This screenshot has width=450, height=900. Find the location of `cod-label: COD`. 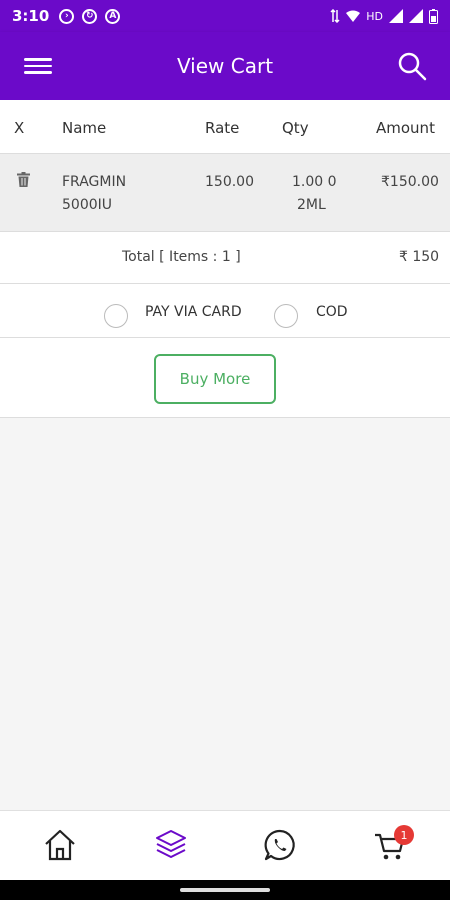

cod-label: COD is located at coordinates (332, 312).